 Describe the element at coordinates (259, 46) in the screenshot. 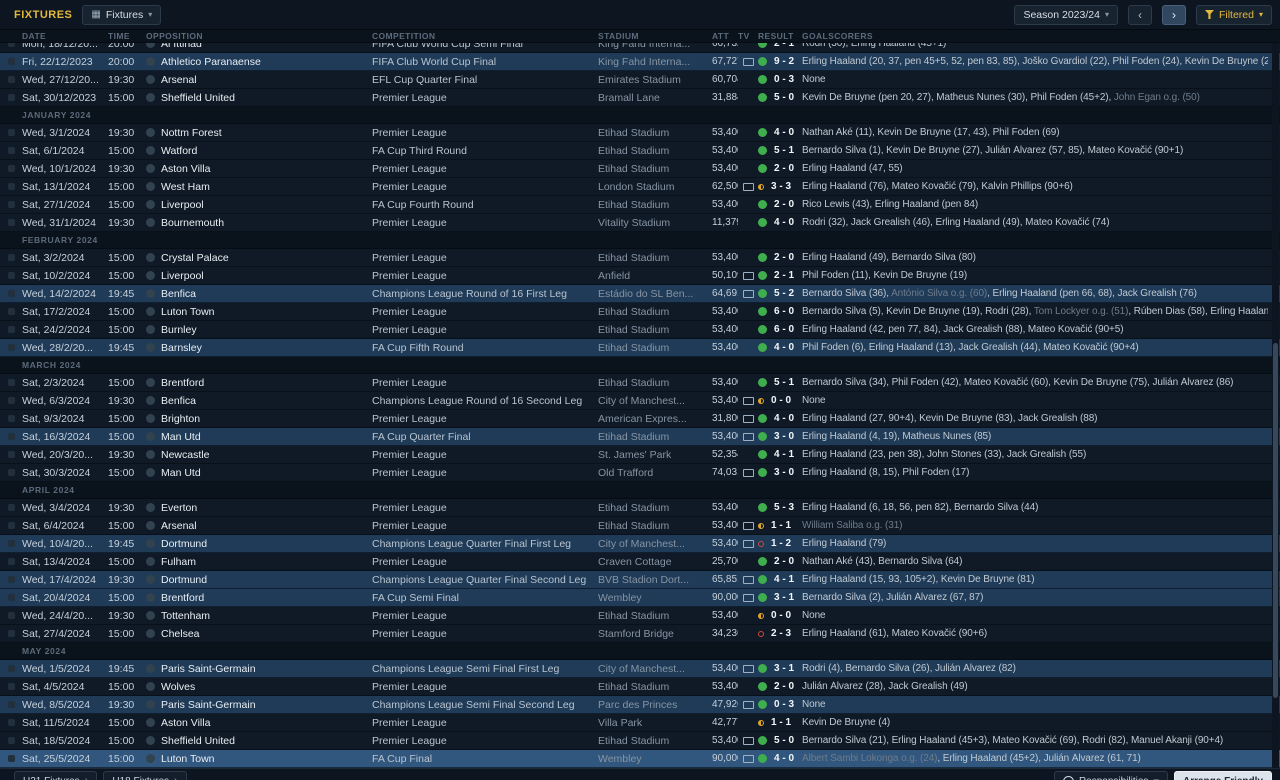

I see `fixture-opposition: Al Ittihad` at that location.